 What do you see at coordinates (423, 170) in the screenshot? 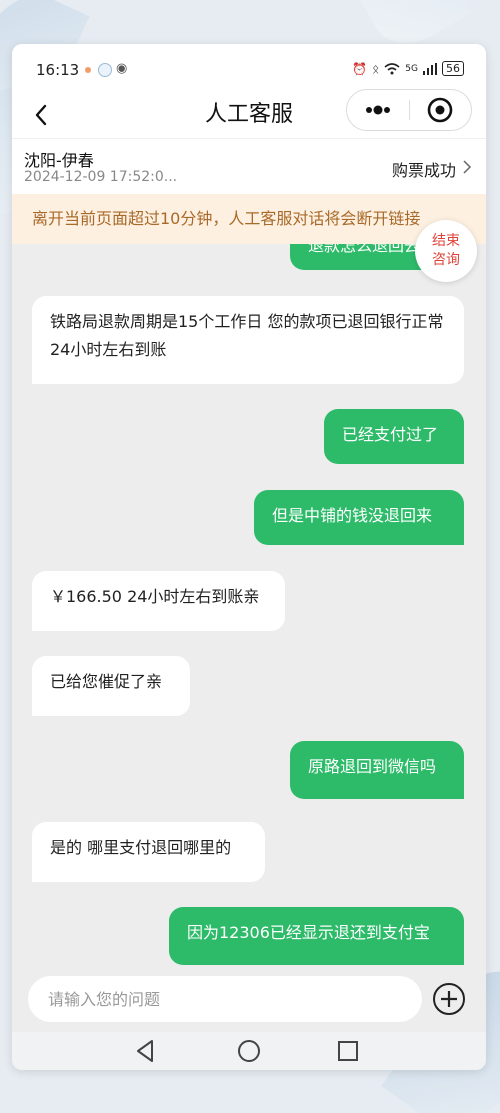
I see `order-status: 购票成功` at bounding box center [423, 170].